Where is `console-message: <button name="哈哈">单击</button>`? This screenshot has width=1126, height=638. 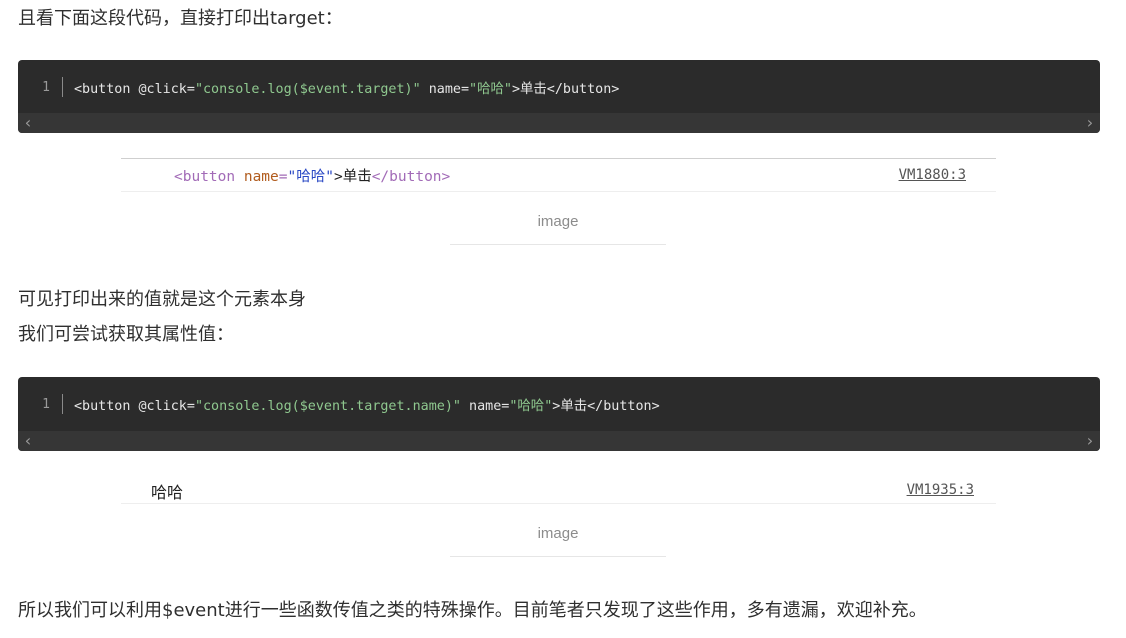
console-message: <button name="哈哈">单击</button> is located at coordinates (312, 175).